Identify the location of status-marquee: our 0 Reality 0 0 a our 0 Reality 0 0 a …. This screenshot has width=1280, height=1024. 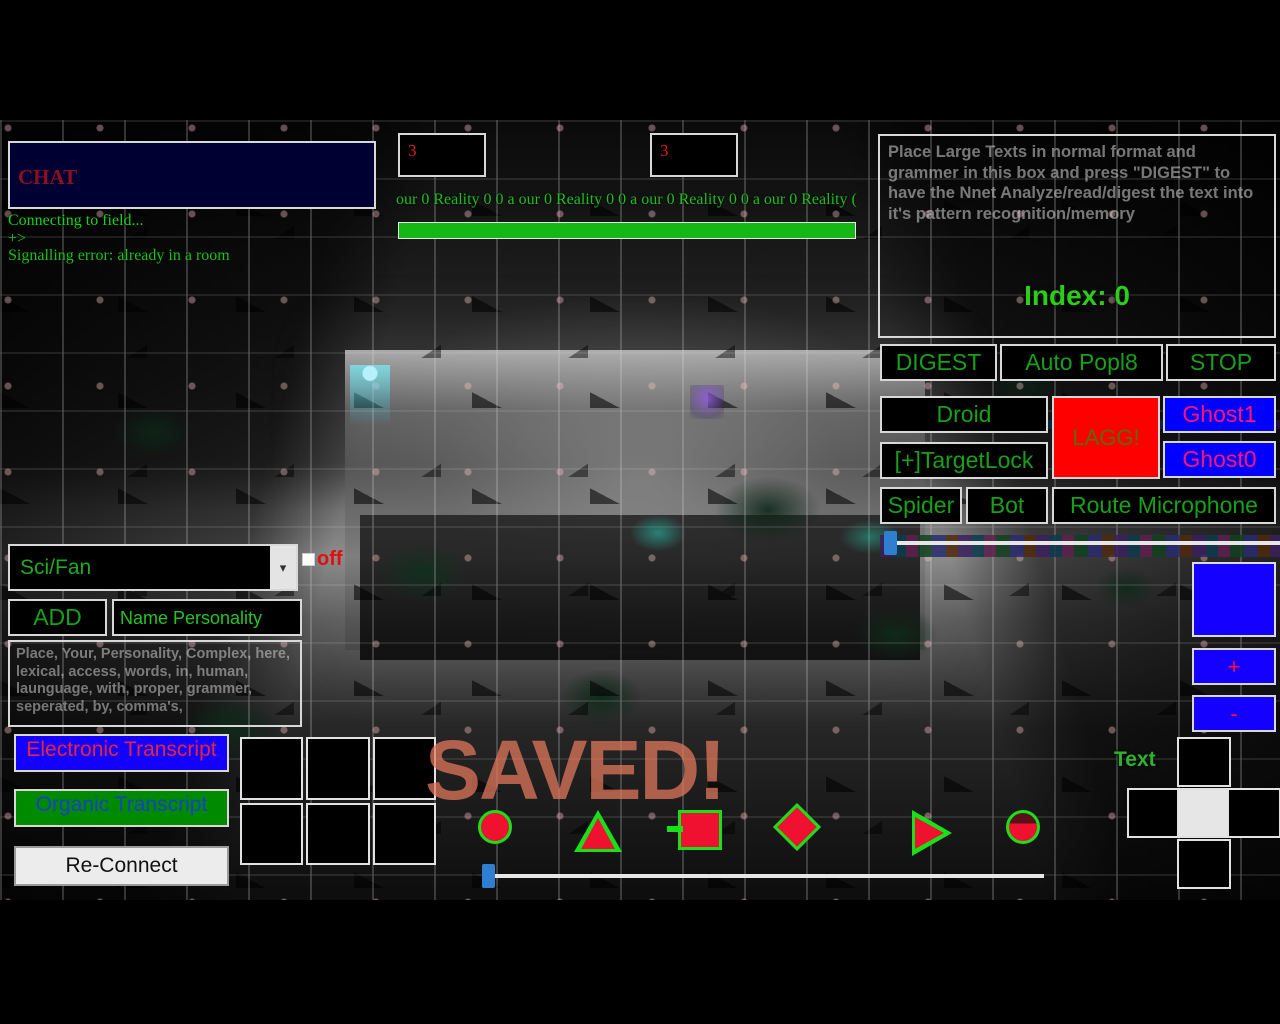
(626, 199).